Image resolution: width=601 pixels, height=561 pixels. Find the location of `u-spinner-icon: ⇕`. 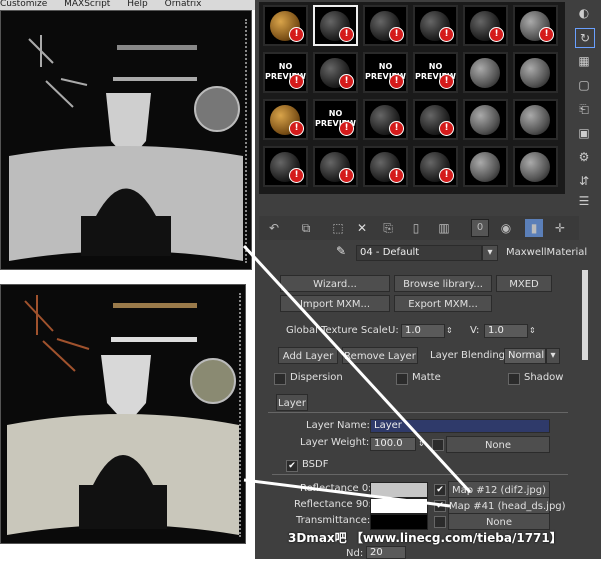

u-spinner-icon: ⇕ is located at coordinates (449, 331).